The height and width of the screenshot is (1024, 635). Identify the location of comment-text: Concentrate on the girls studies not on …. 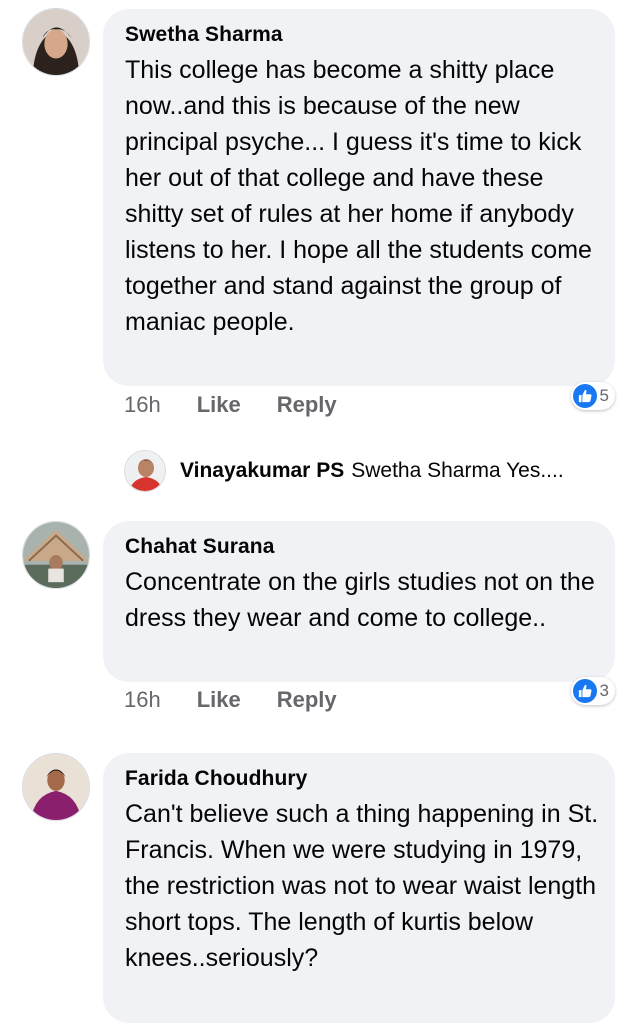
(360, 600).